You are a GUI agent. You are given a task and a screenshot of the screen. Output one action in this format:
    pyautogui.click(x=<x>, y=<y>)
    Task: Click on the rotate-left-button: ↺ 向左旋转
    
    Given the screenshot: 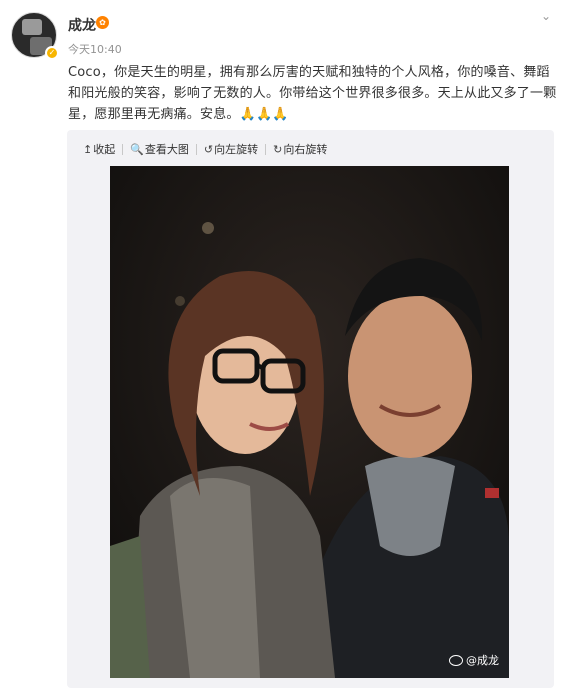 What is the action you would take?
    pyautogui.click(x=231, y=149)
    